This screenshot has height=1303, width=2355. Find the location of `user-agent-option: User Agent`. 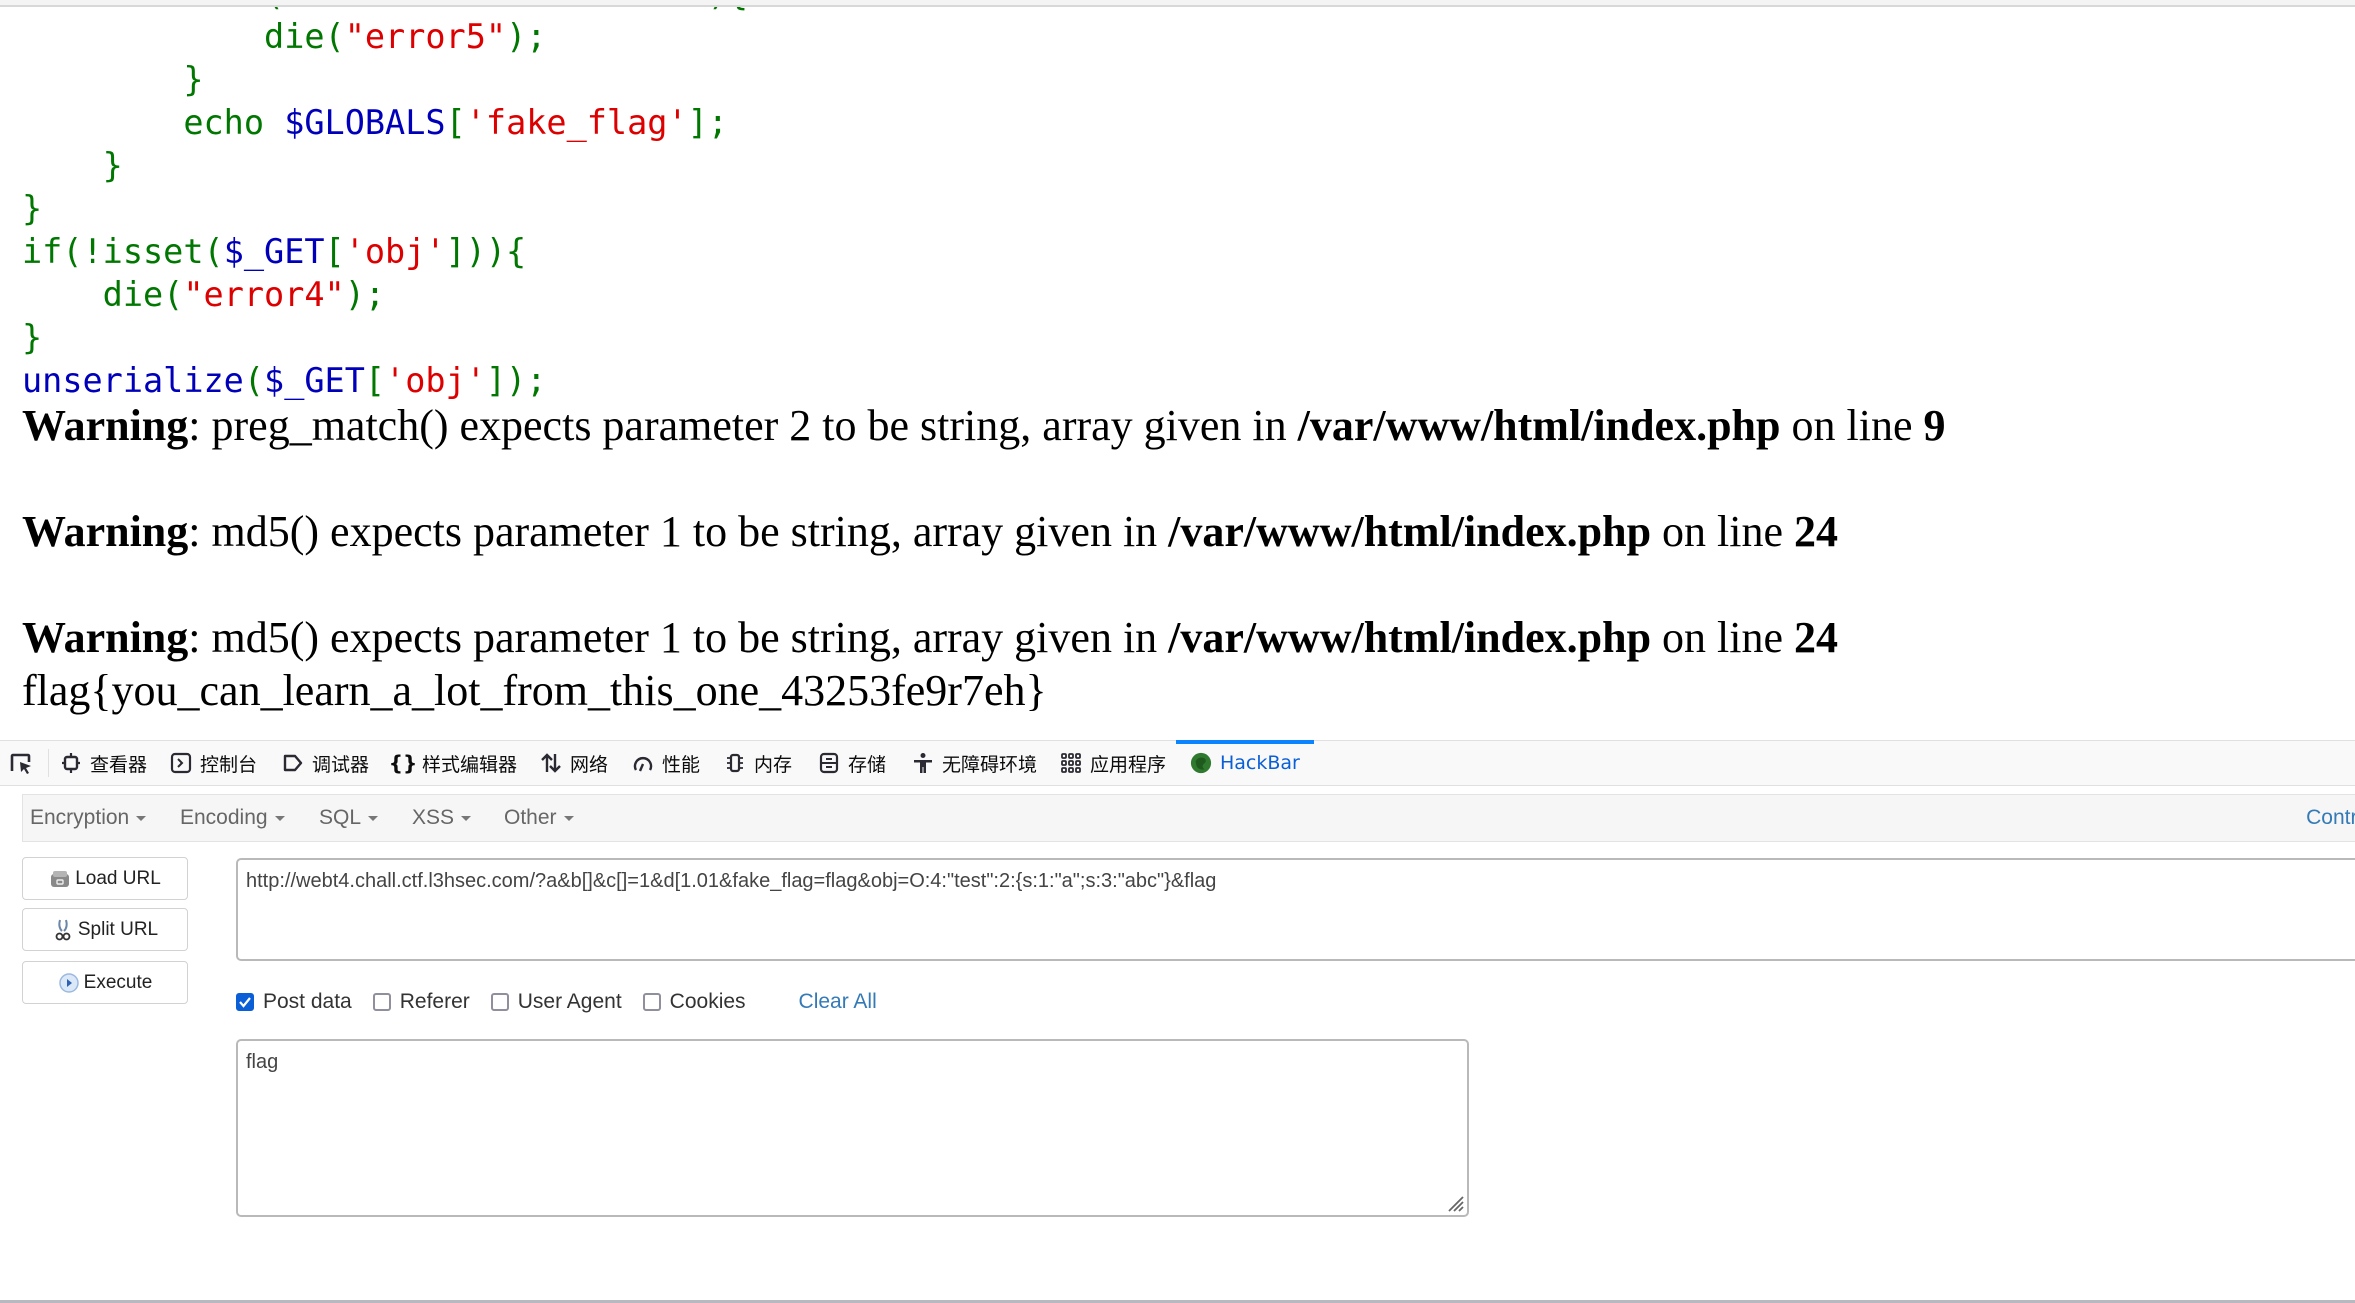

user-agent-option: User Agent is located at coordinates (556, 1002).